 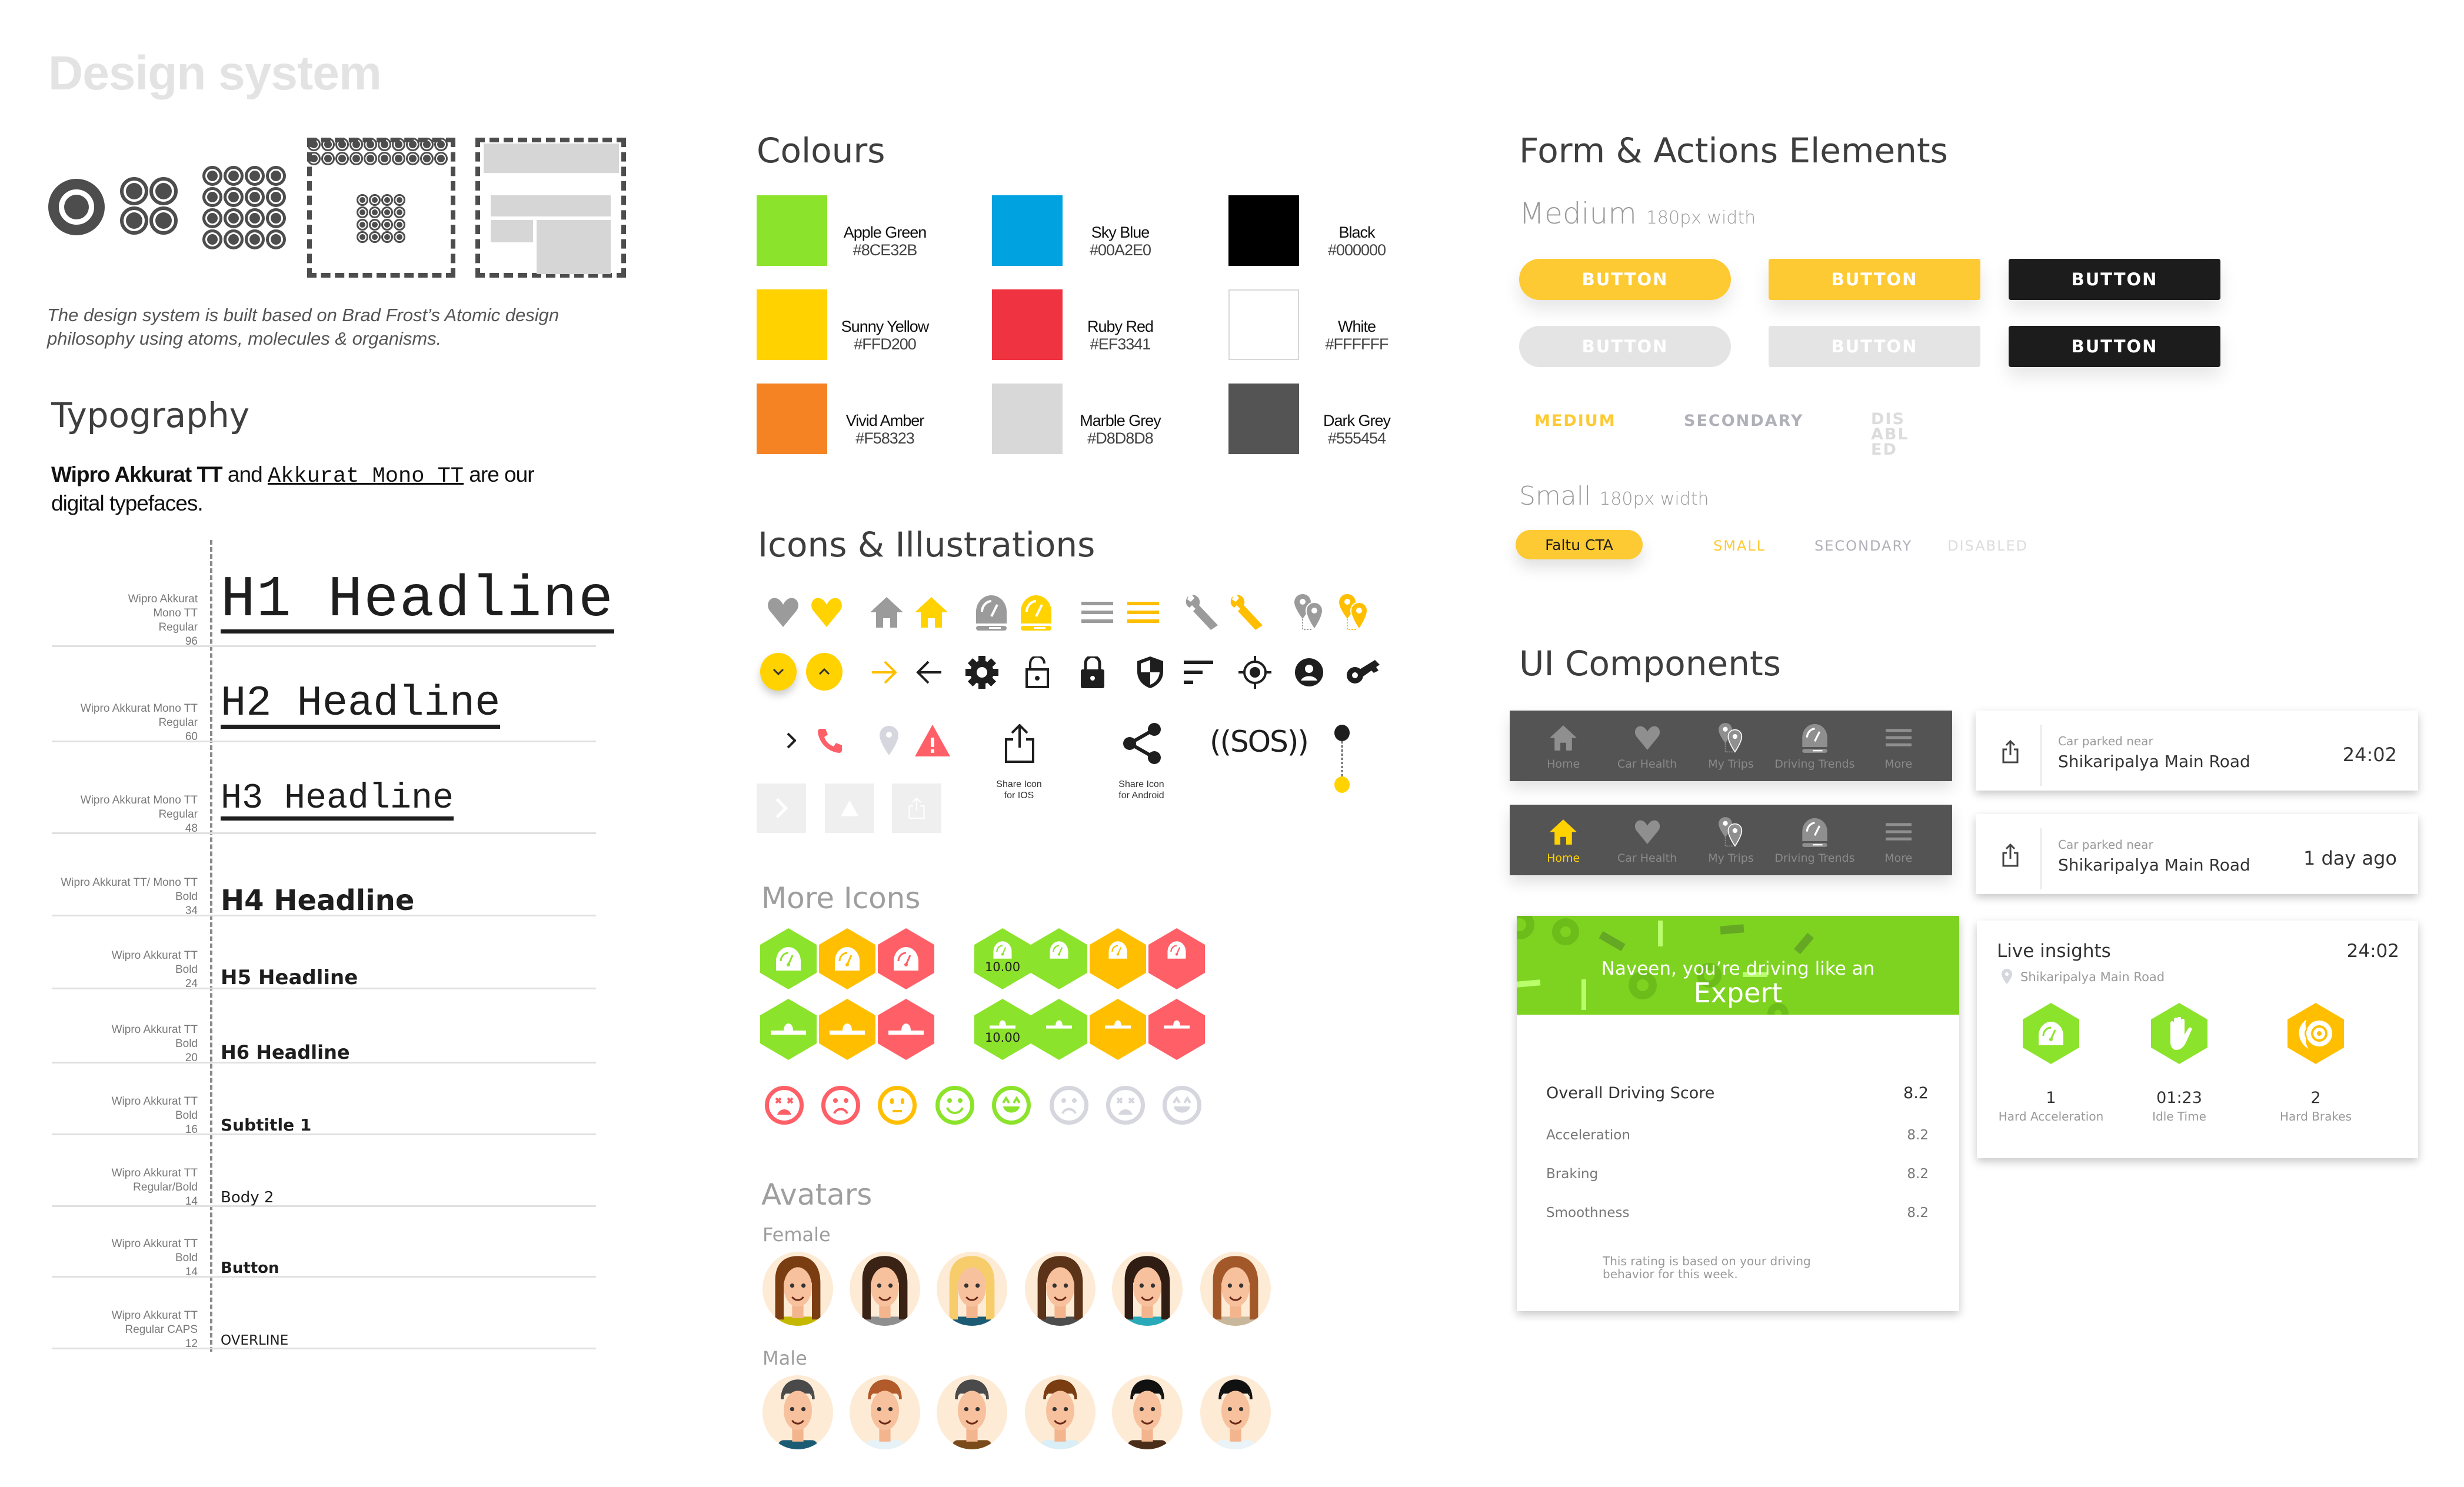 I want to click on score-label: Acceleration, so click(x=1588, y=1135).